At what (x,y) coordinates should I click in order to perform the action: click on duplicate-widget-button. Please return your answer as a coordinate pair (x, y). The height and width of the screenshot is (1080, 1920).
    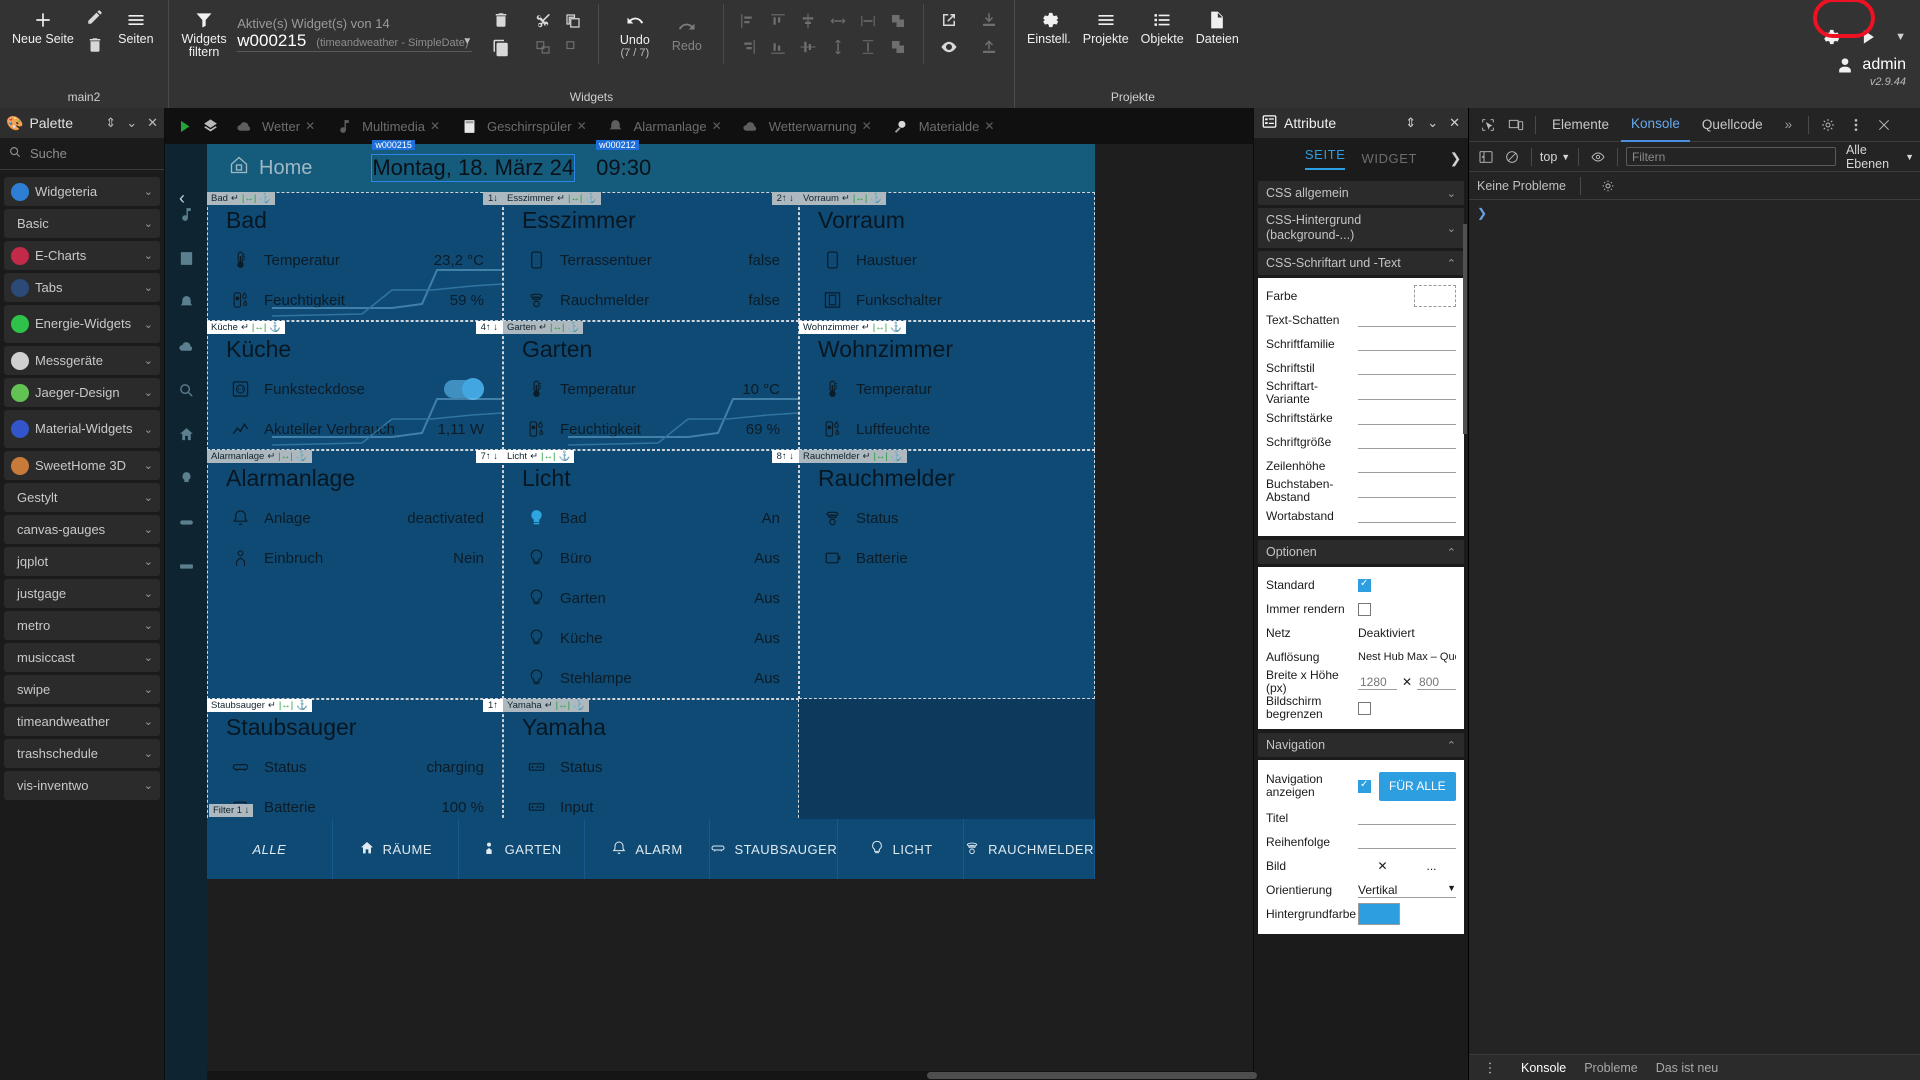
    Looking at the image, I should click on (501, 48).